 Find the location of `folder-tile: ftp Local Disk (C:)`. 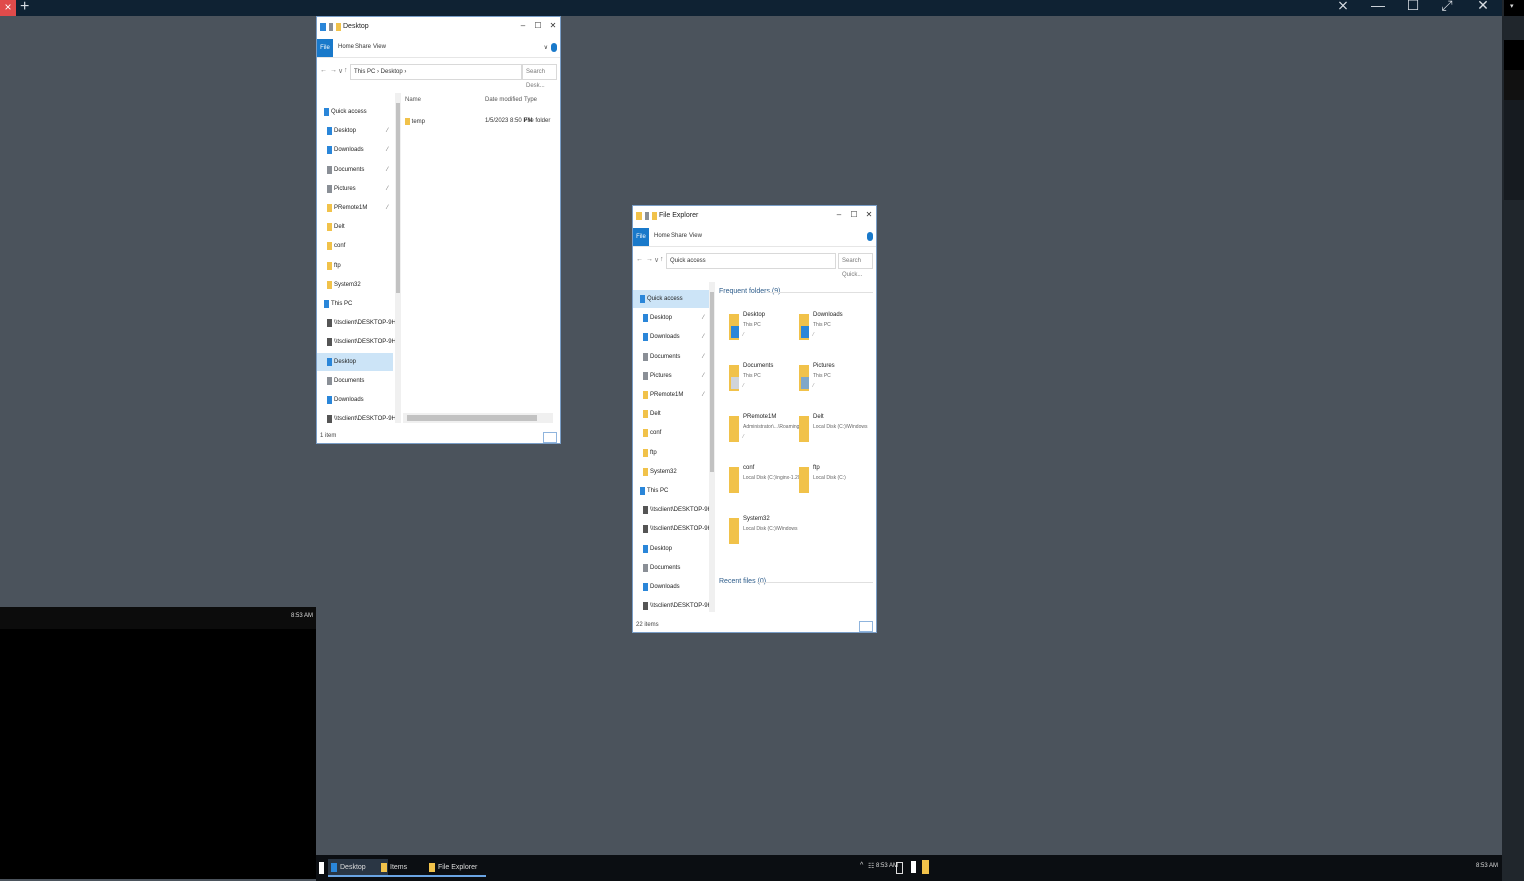

folder-tile: ftp Local Disk (C:) is located at coordinates (832, 486).